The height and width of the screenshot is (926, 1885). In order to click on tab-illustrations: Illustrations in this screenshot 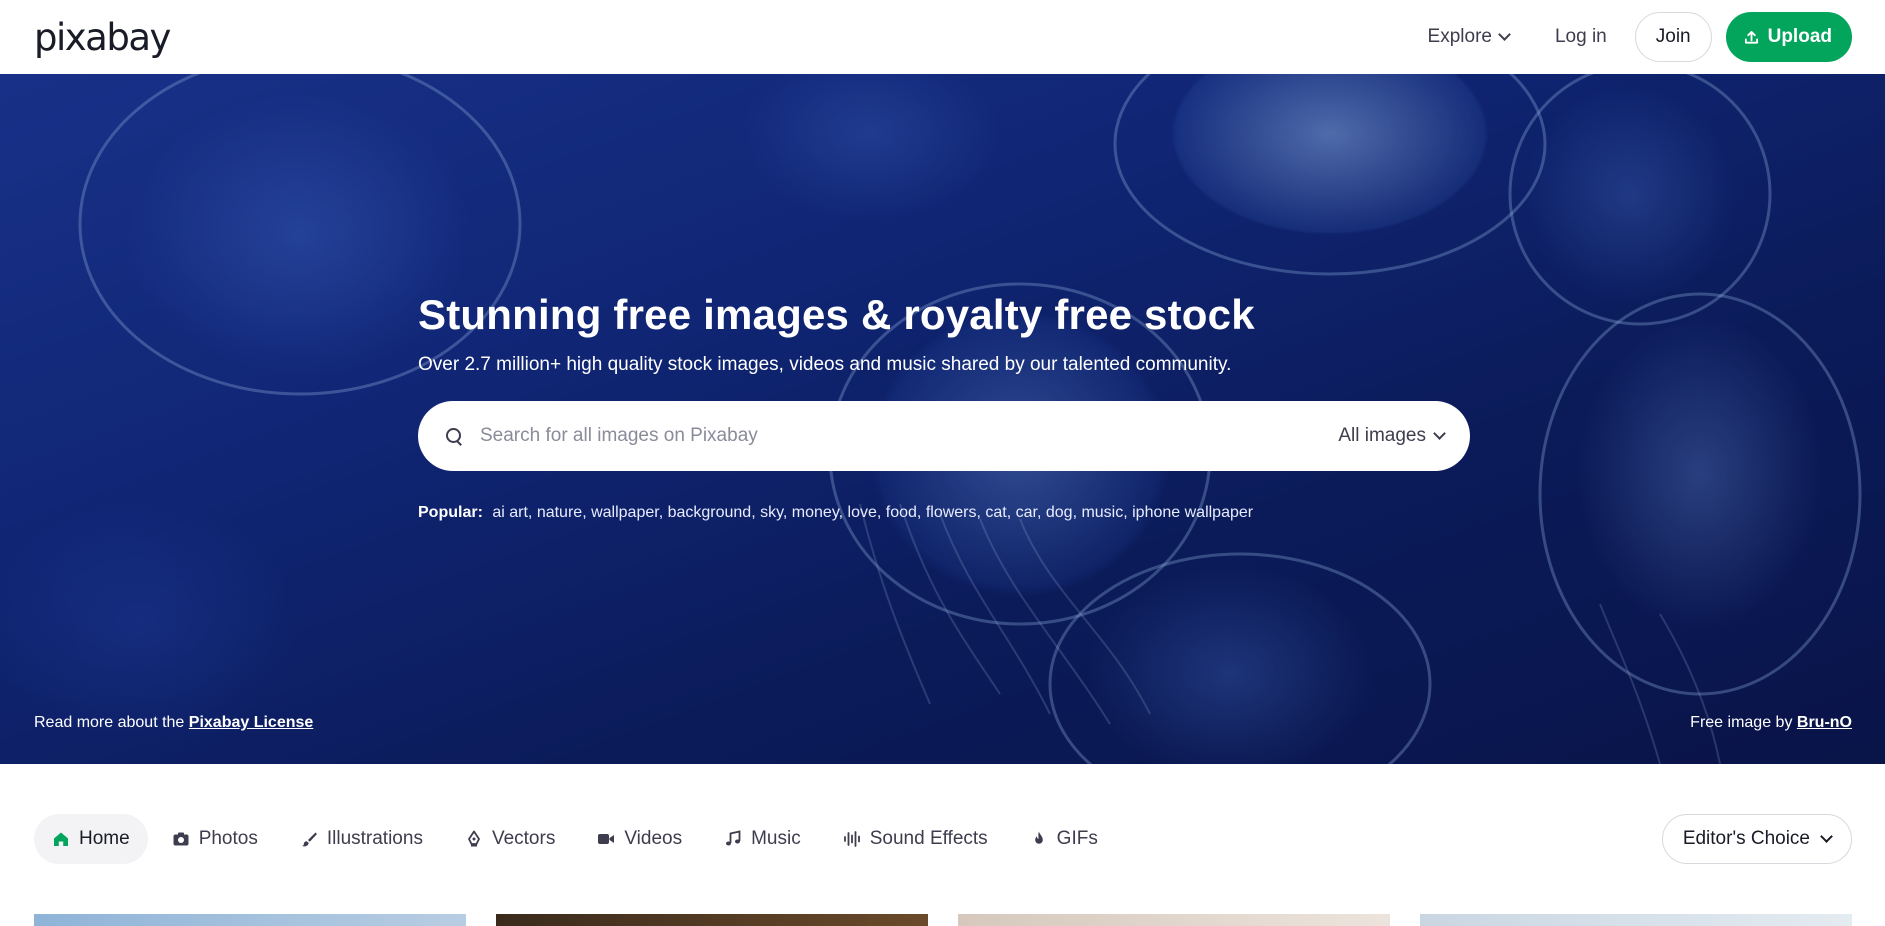, I will do `click(361, 839)`.